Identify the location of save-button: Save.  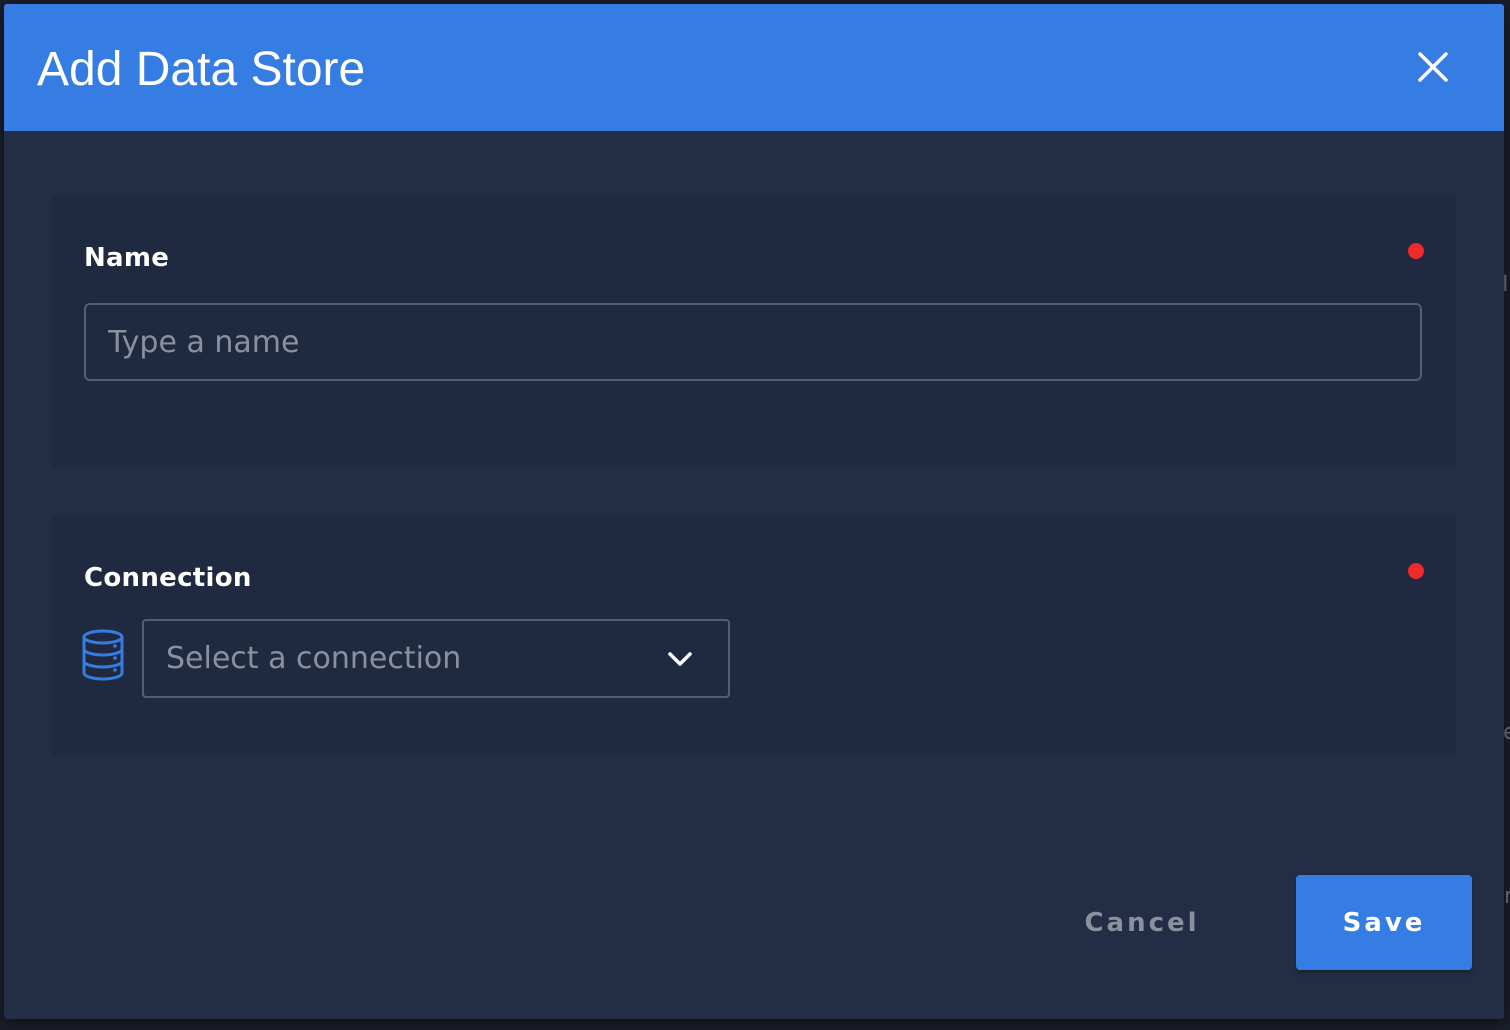
(1384, 922).